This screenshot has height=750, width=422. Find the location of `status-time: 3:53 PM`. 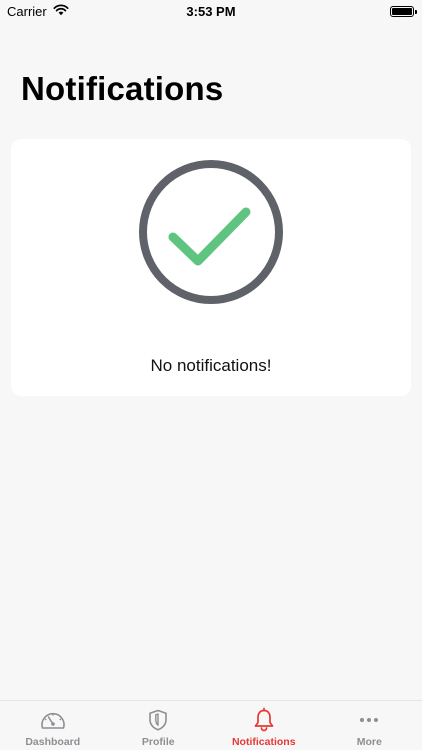

status-time: 3:53 PM is located at coordinates (211, 11).